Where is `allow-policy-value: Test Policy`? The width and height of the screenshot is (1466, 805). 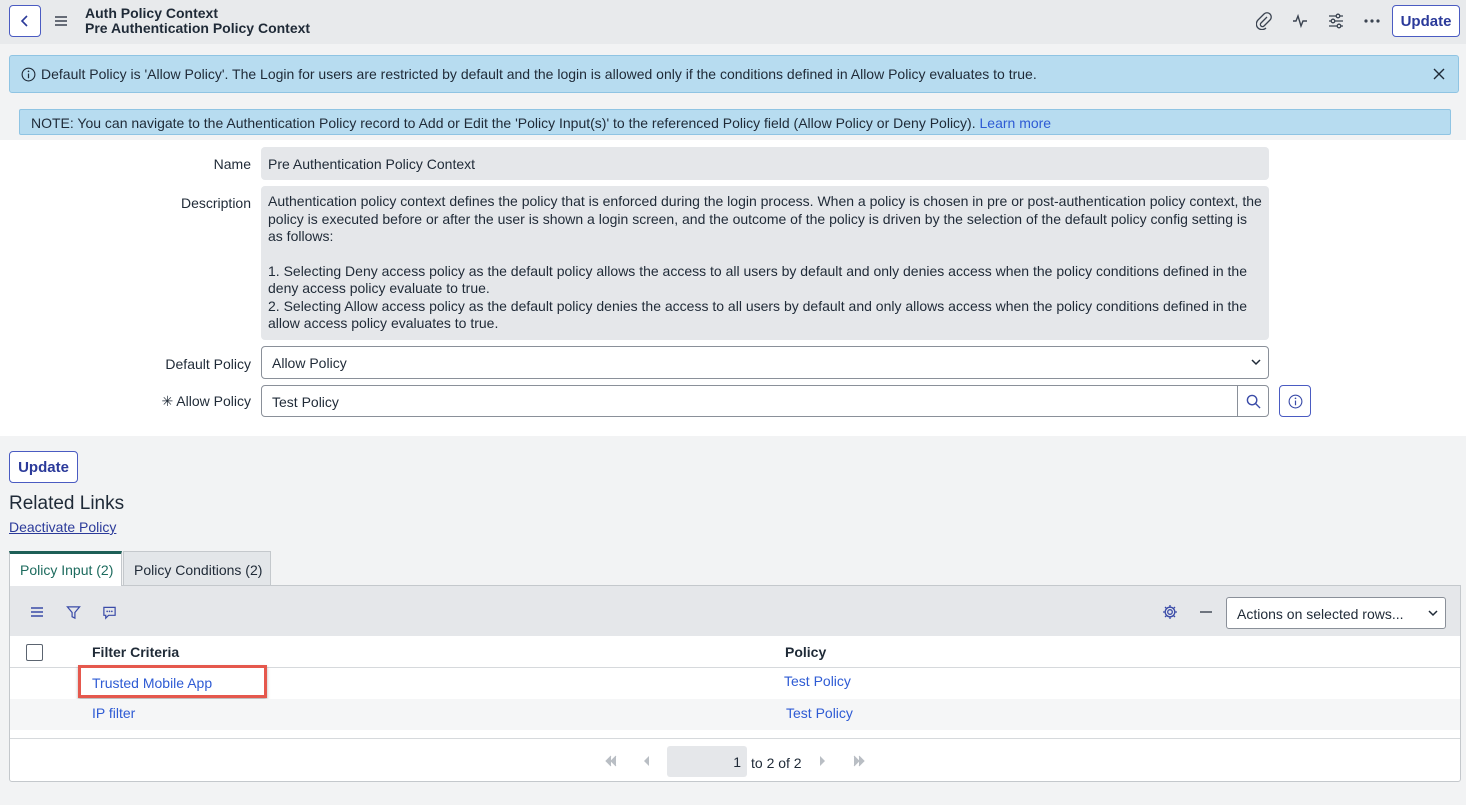 allow-policy-value: Test Policy is located at coordinates (305, 402).